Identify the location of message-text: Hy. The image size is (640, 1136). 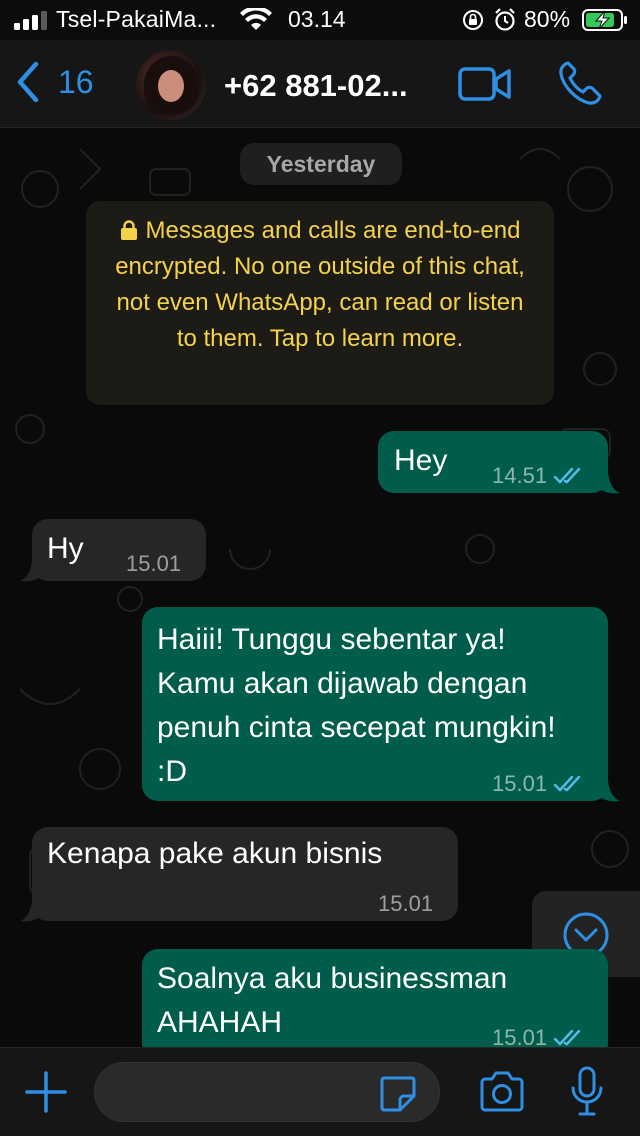
(65, 548).